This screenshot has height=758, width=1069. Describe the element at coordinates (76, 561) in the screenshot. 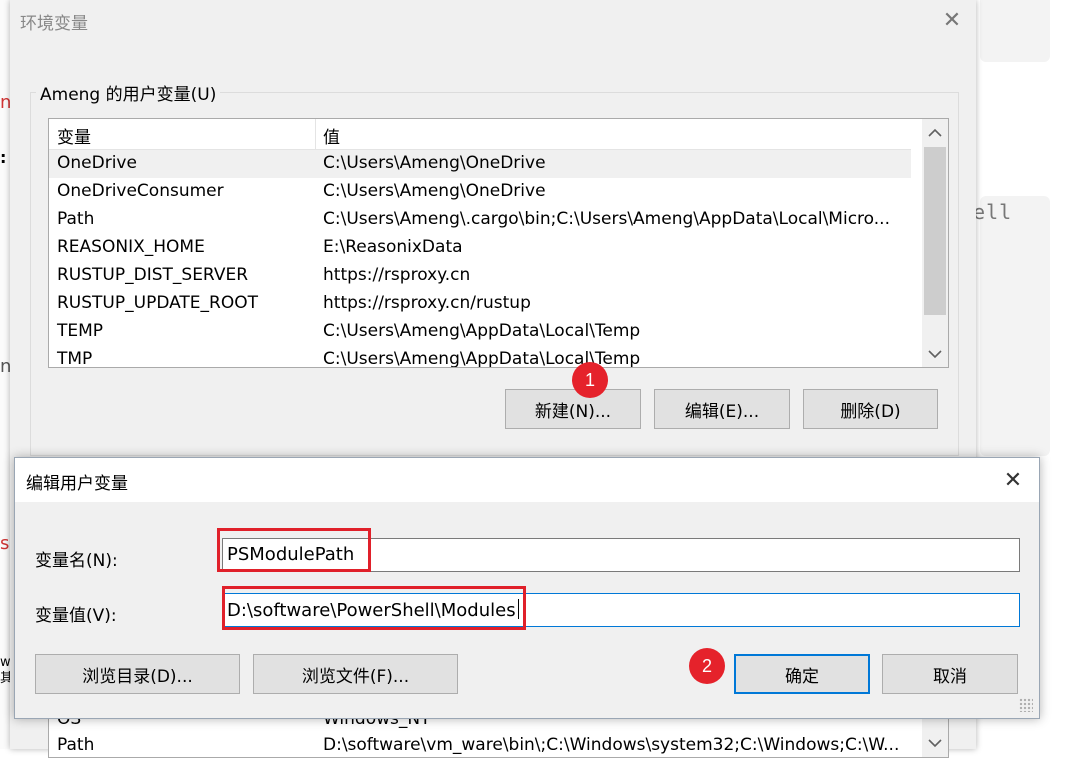

I see `variable-name-label: 变量名(N):` at that location.